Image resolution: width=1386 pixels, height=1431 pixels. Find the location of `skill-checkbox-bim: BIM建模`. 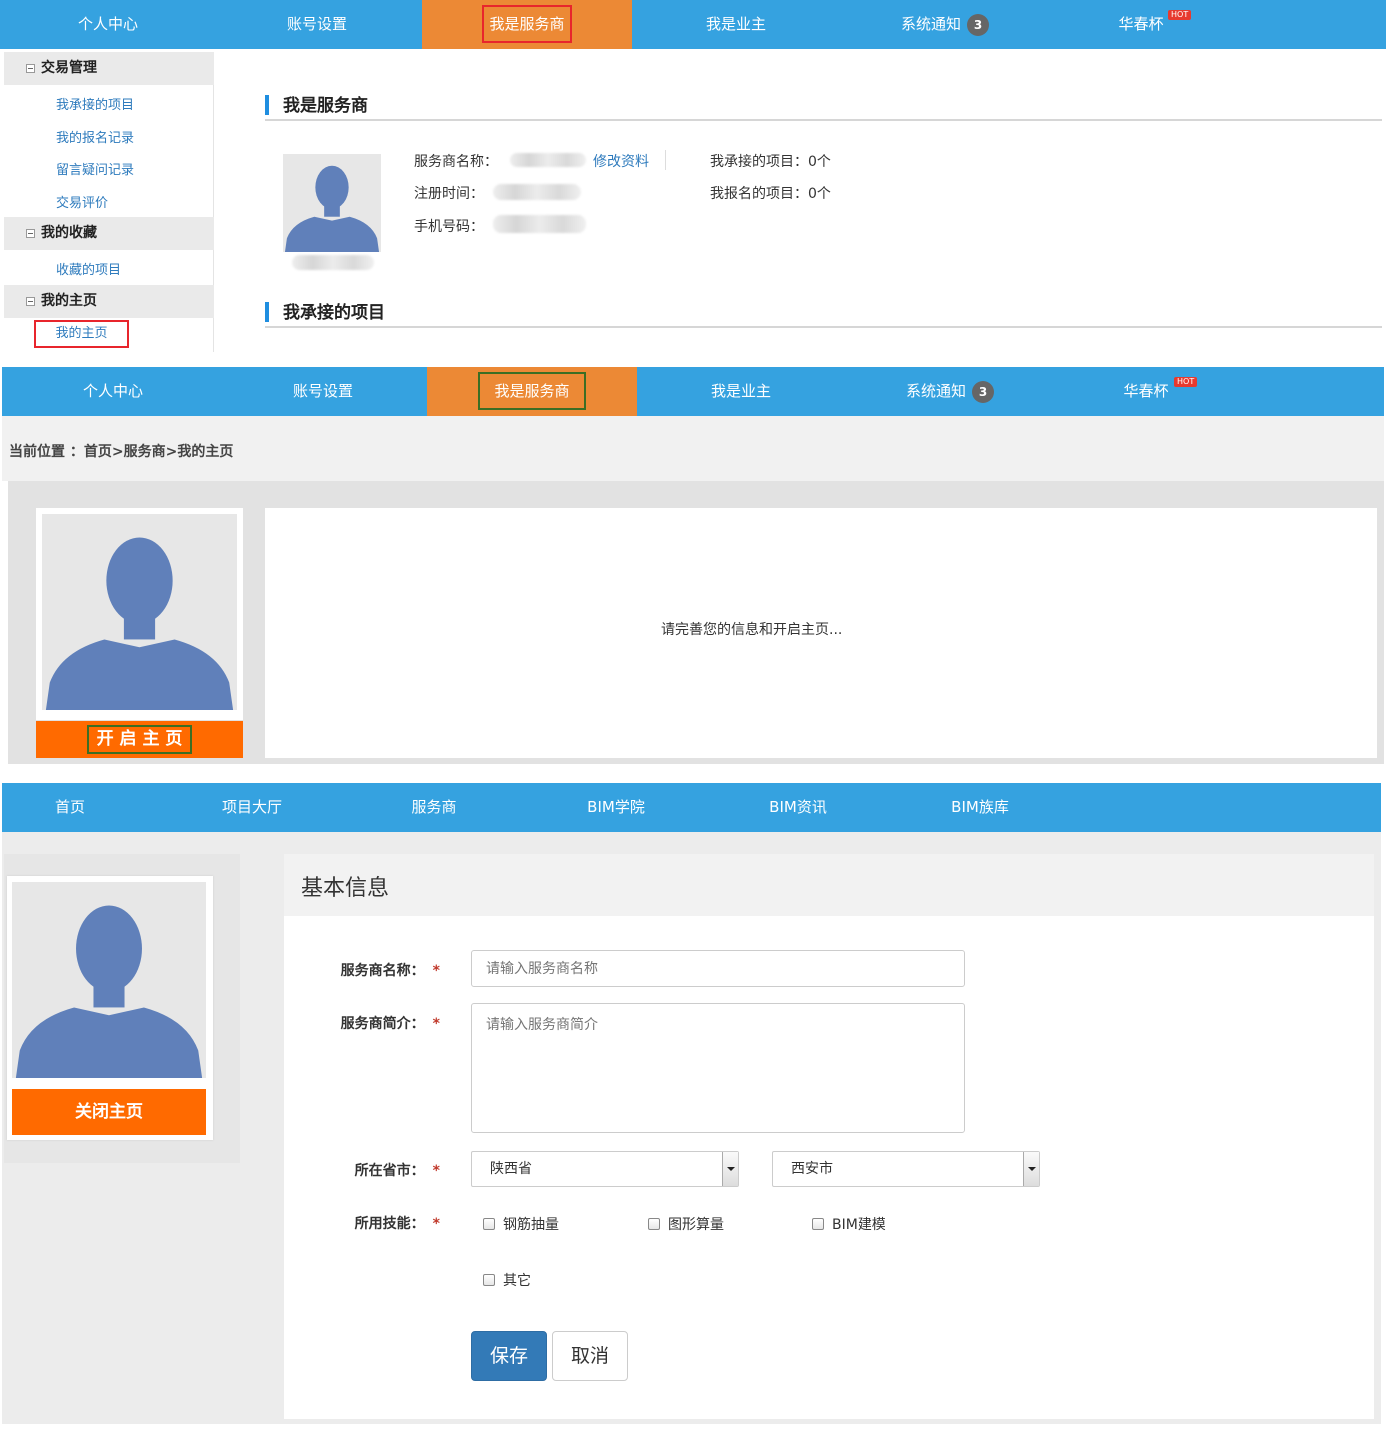

skill-checkbox-bim: BIM建模 is located at coordinates (849, 1224).